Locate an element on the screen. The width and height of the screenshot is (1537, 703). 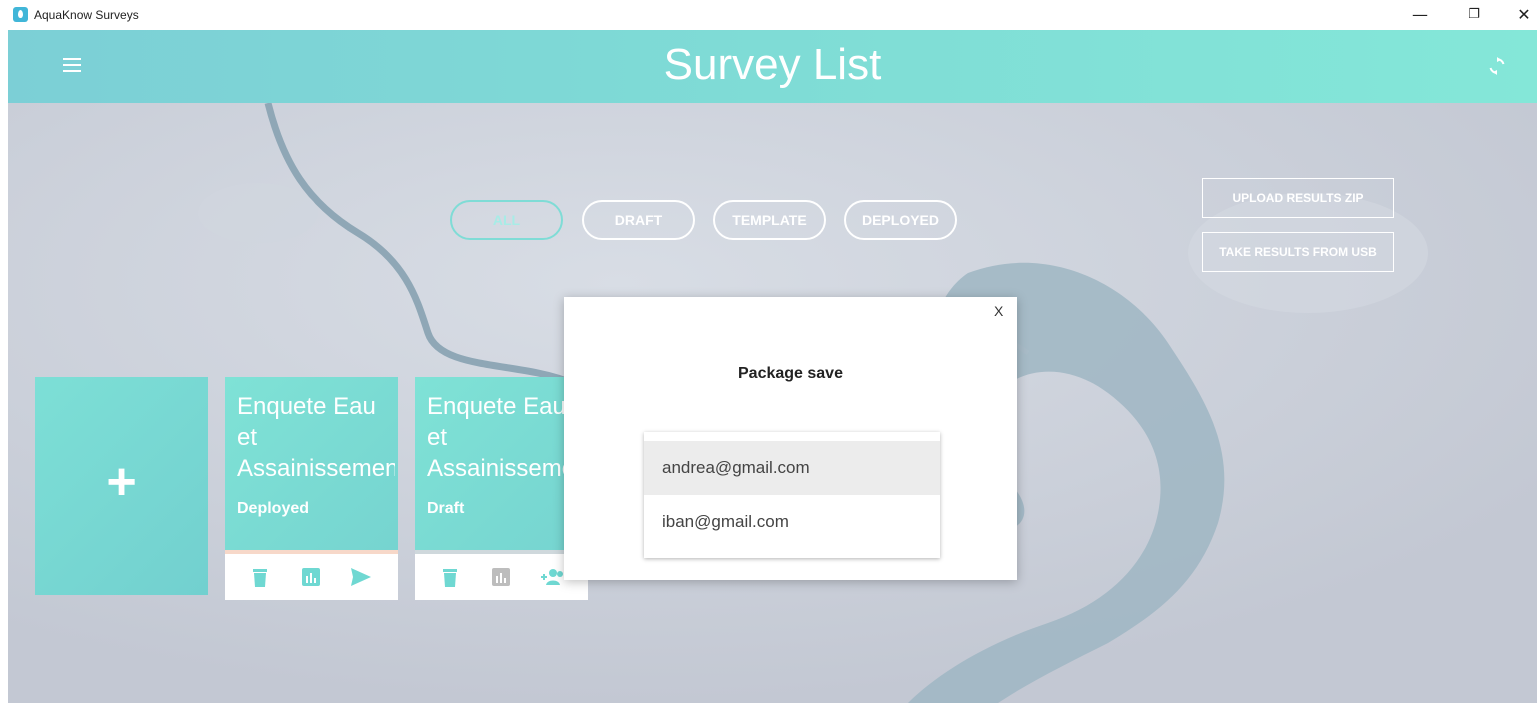
user-list: andrea@gmail.com iban@gmail.com is located at coordinates (792, 495).